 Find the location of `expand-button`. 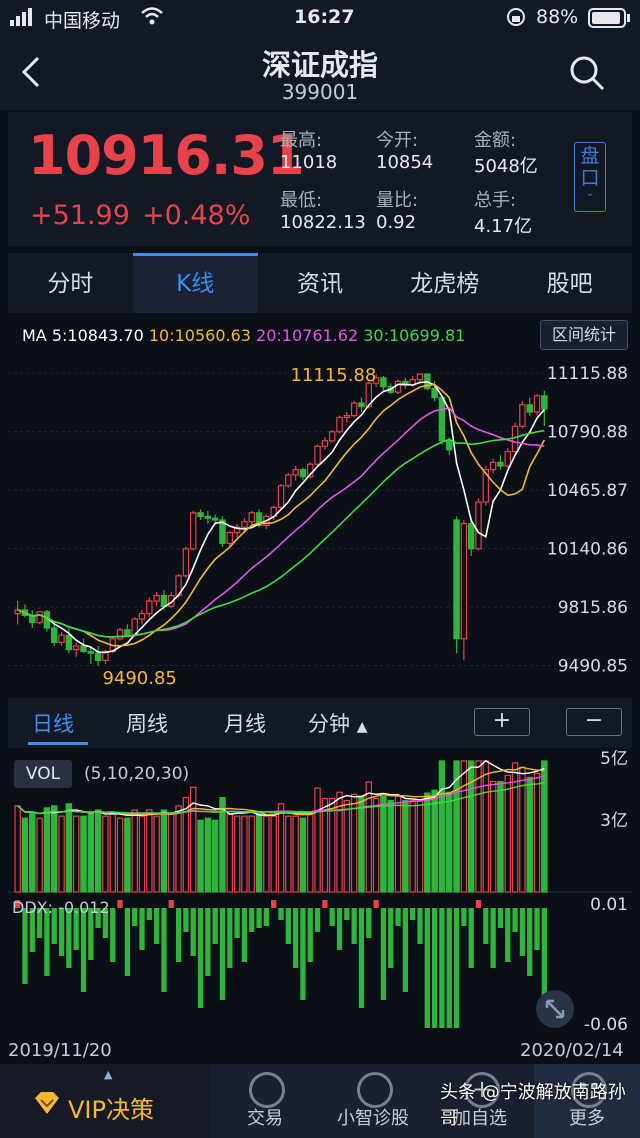

expand-button is located at coordinates (555, 1009).